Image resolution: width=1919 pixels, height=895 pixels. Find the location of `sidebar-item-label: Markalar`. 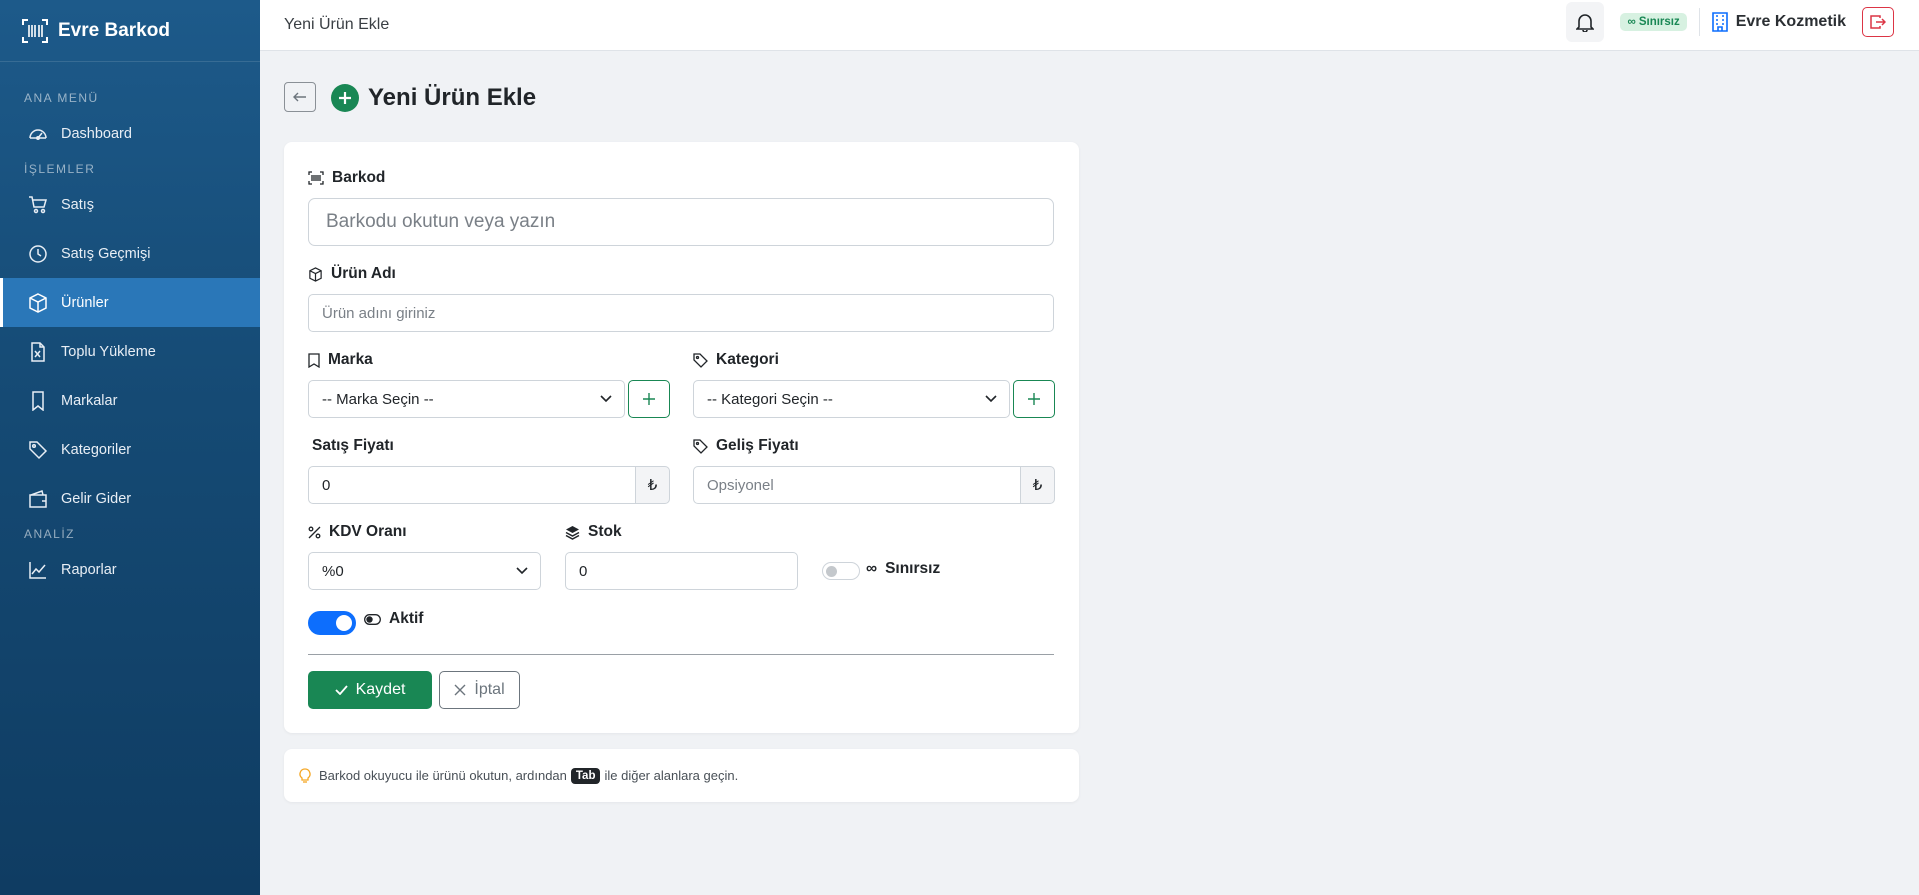

sidebar-item-label: Markalar is located at coordinates (89, 400).